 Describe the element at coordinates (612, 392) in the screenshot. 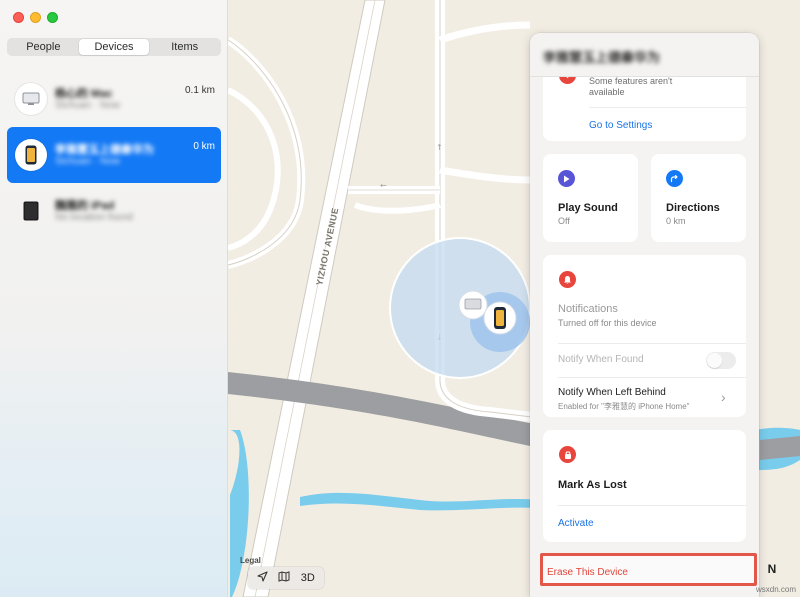

I see `notify-when-left-behind-label: Notify When Left Behind` at that location.